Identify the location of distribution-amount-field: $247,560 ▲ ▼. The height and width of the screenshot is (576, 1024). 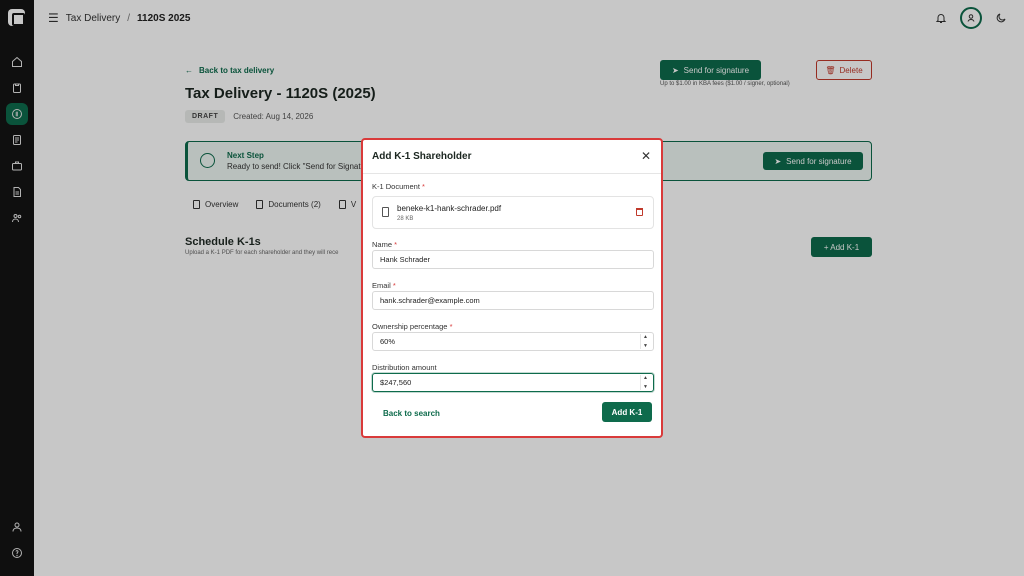
(513, 382).